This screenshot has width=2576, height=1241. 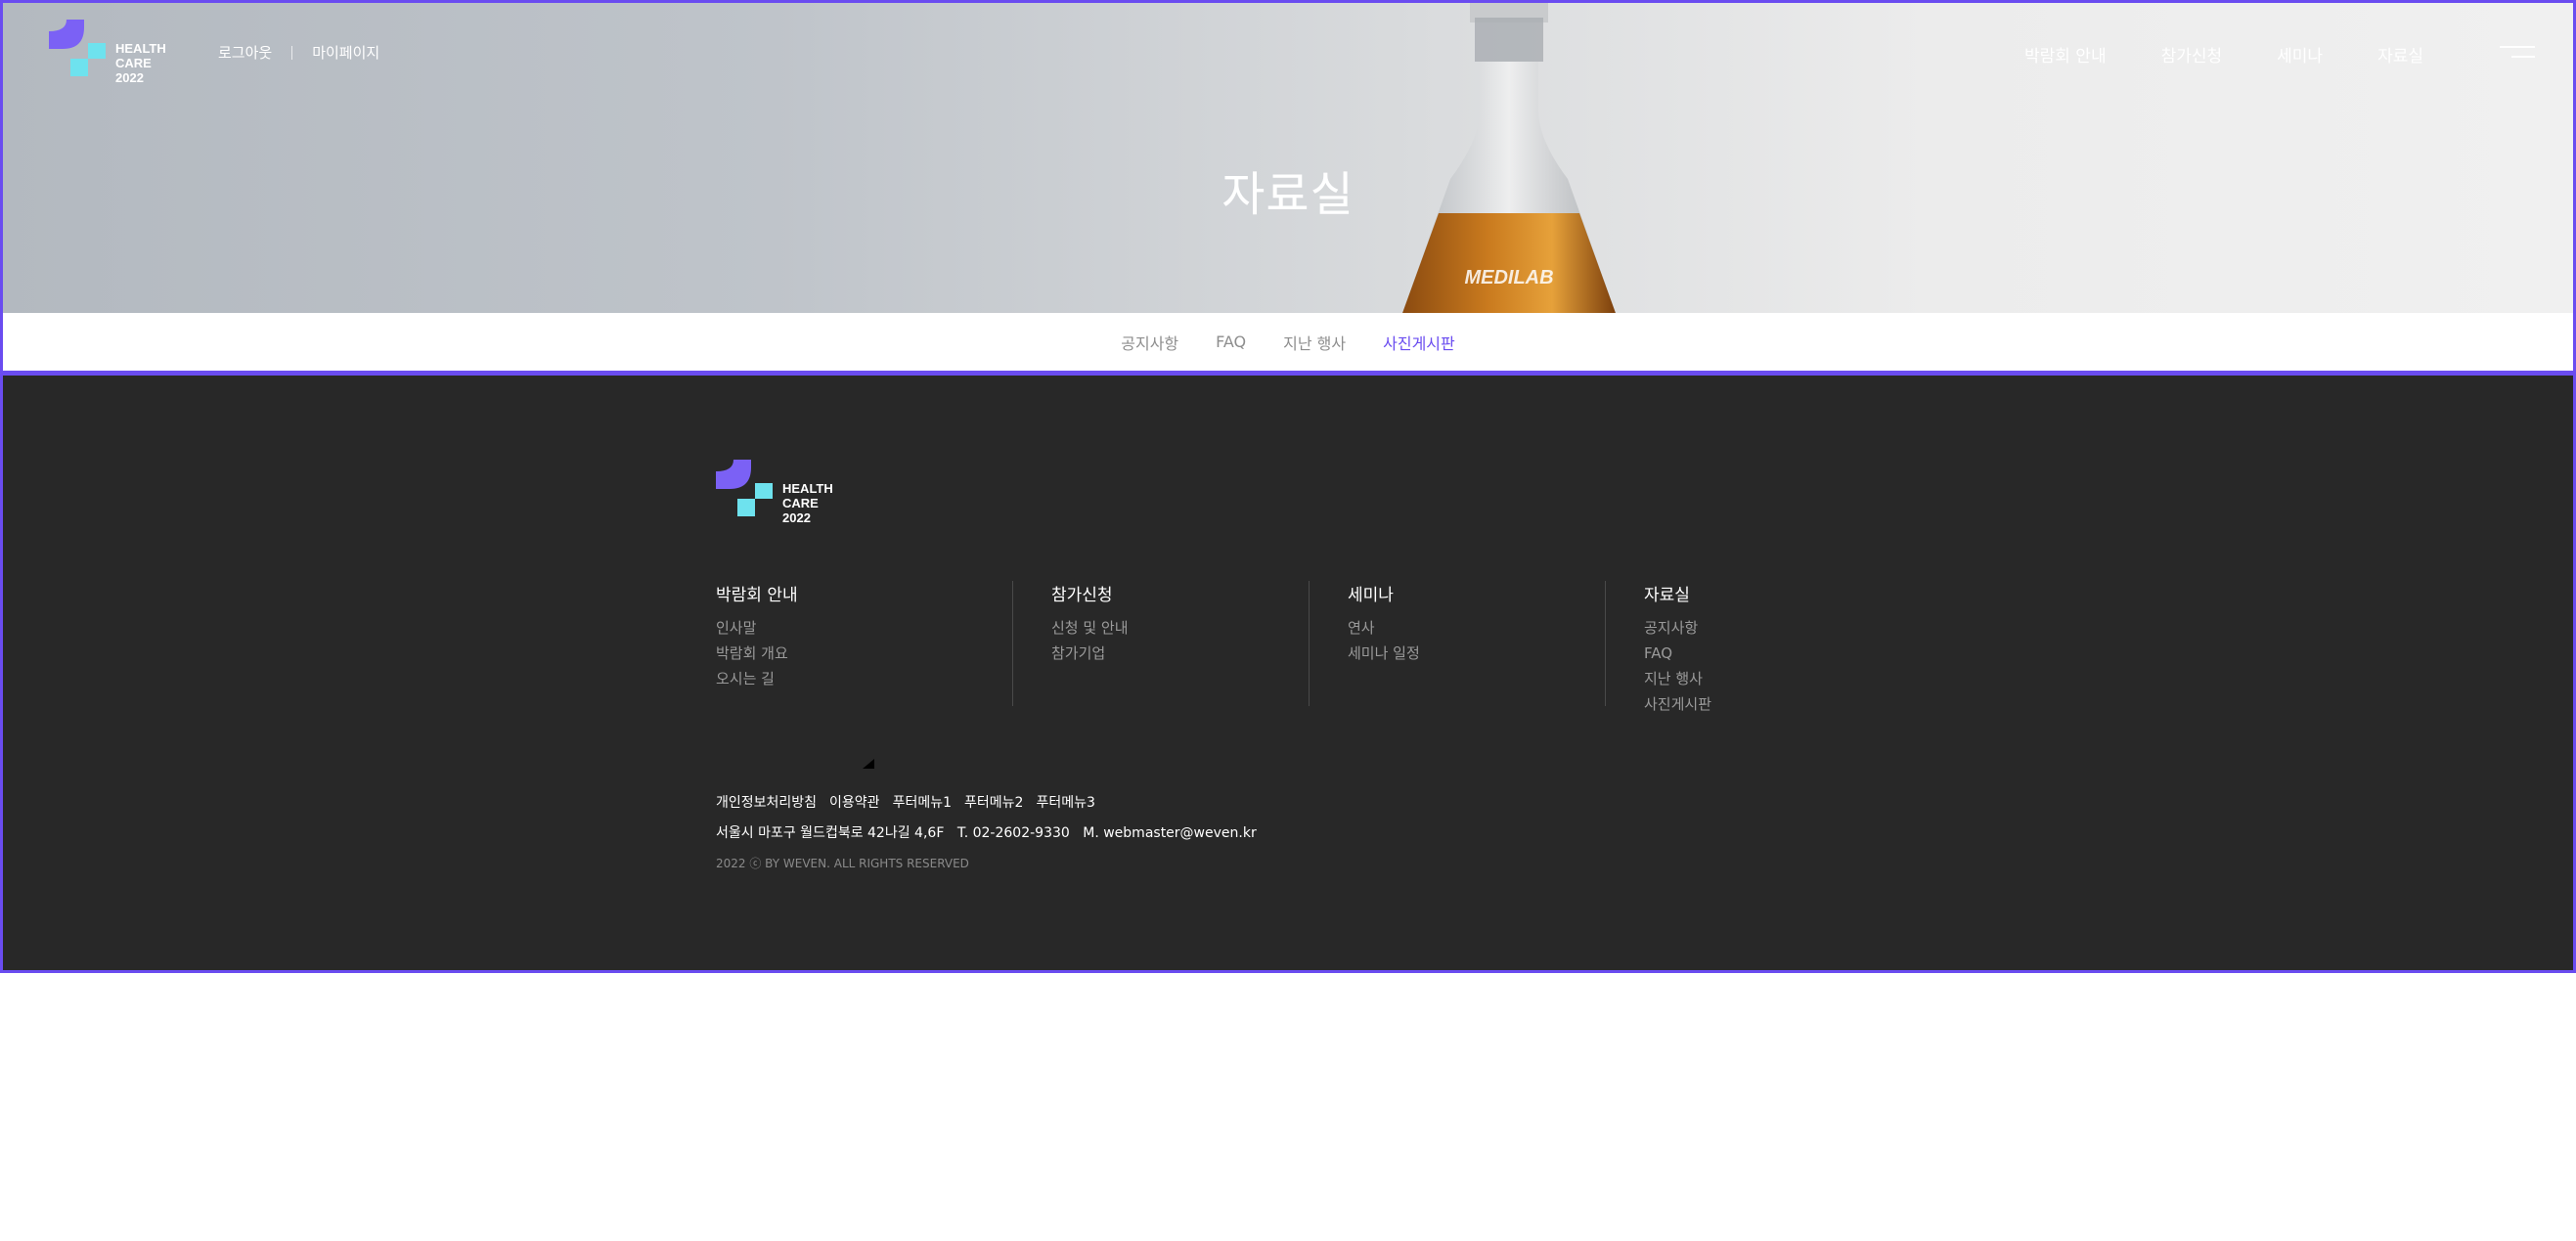 I want to click on footer-col-title: 세미나, so click(x=1477, y=593).